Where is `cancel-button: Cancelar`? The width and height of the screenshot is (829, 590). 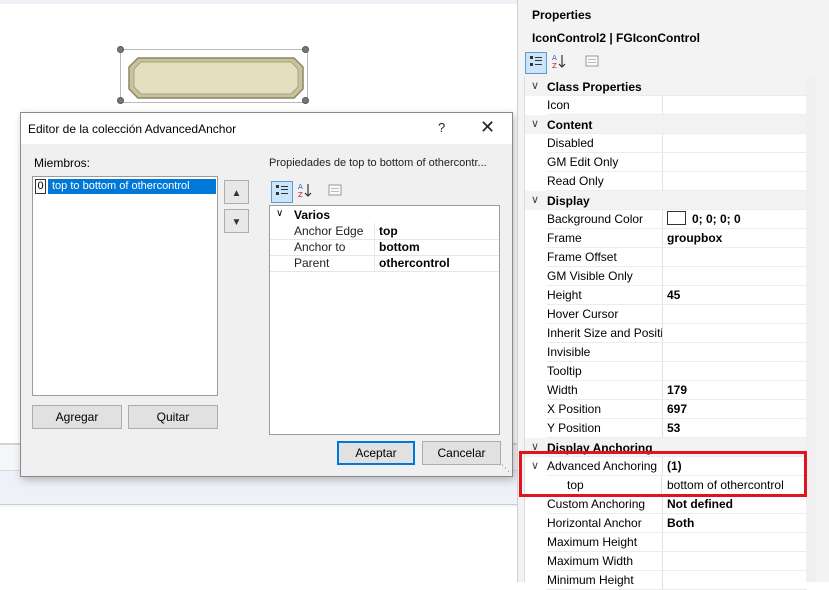 cancel-button: Cancelar is located at coordinates (461, 453).